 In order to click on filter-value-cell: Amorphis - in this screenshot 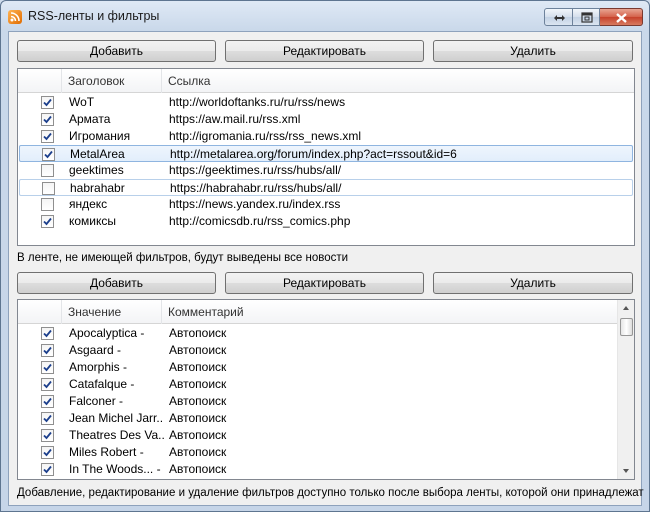, I will do `click(98, 367)`.